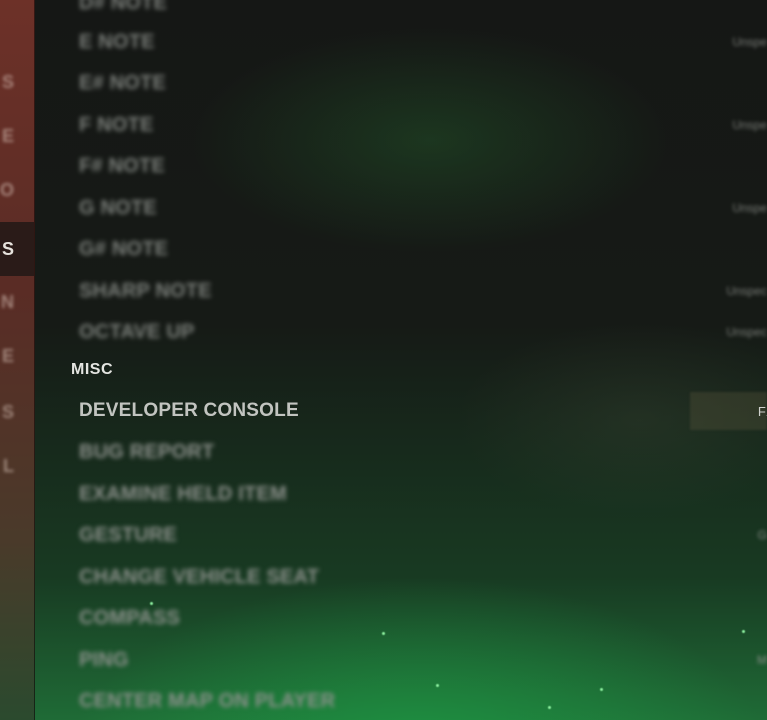 Image resolution: width=767 pixels, height=720 pixels. I want to click on keybind-label: E# NOTE, so click(122, 82).